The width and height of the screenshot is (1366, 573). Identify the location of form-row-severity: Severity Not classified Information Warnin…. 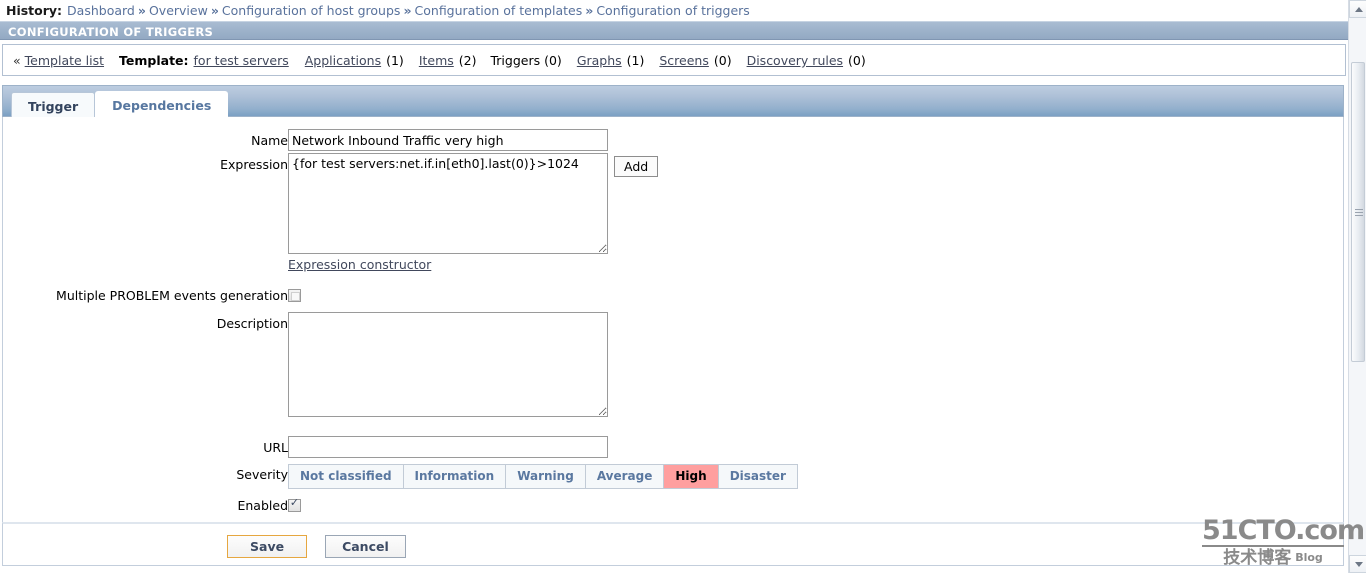
(400, 478).